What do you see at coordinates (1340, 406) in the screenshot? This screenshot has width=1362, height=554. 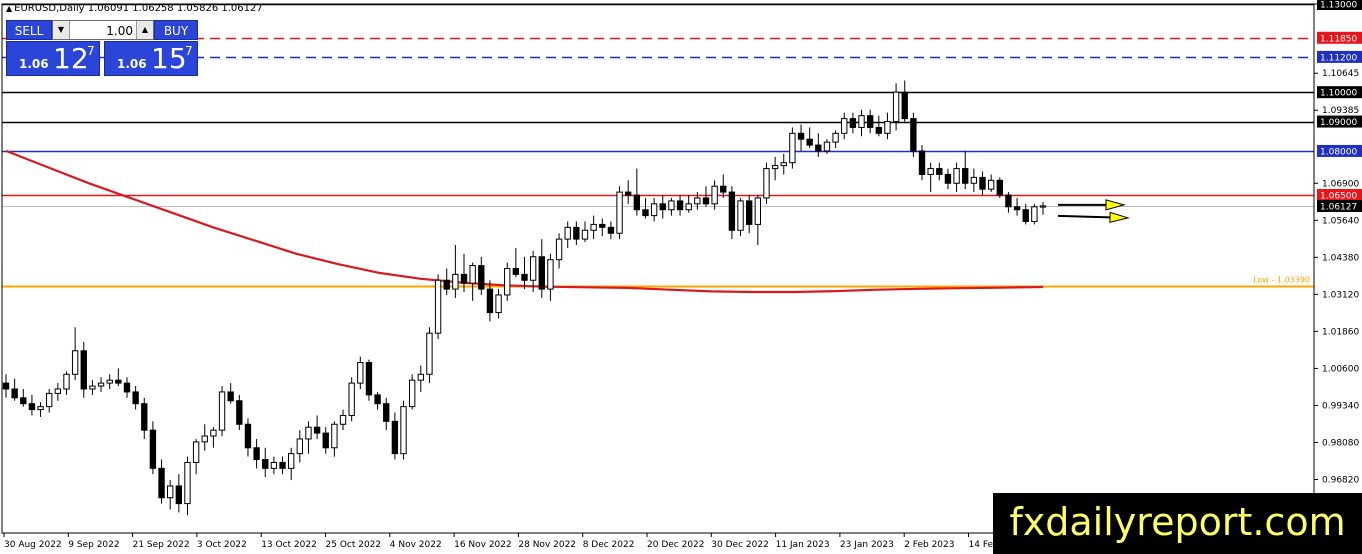 I see `y-tick-label: 0.99340` at bounding box center [1340, 406].